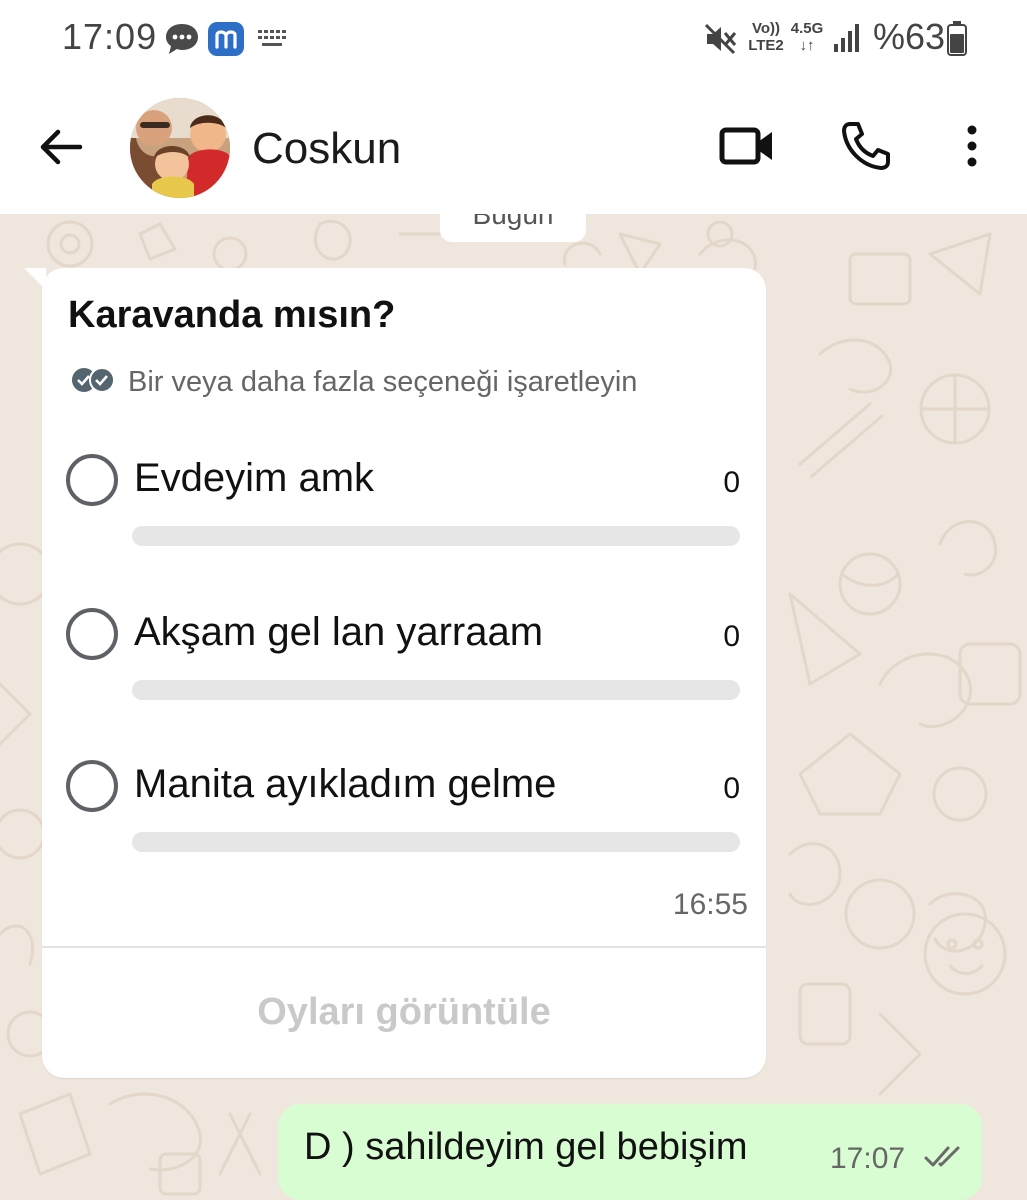 This screenshot has height=1200, width=1027. What do you see at coordinates (339, 632) in the screenshot?
I see `poll-option-label: Akşam gel lan yarraam` at bounding box center [339, 632].